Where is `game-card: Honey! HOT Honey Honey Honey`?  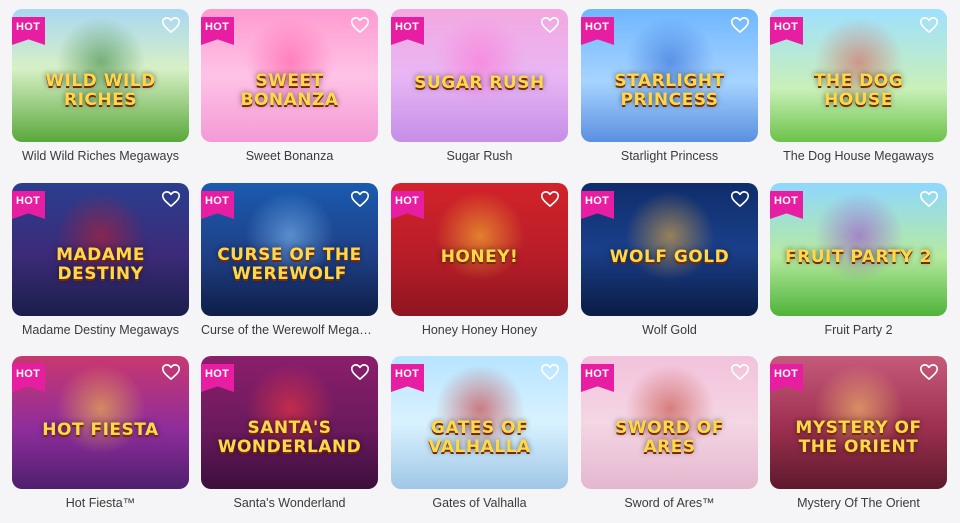 game-card: Honey! HOT Honey Honey Honey is located at coordinates (479, 260).